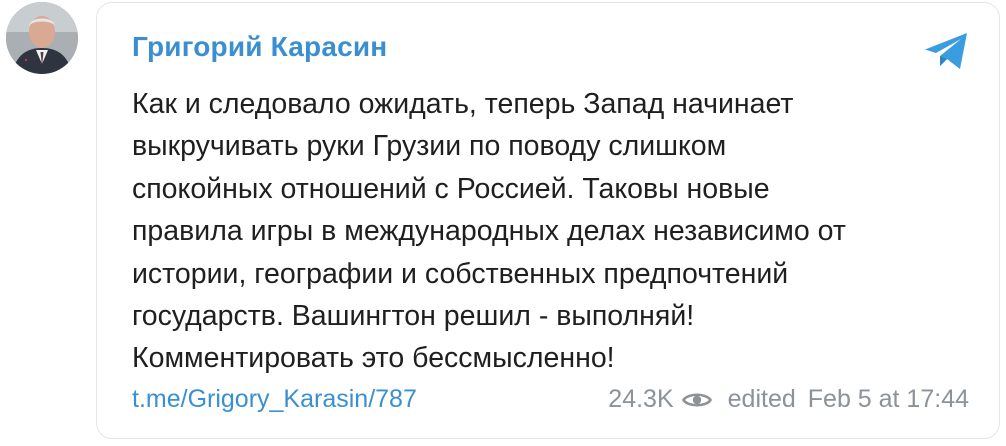  What do you see at coordinates (259, 47) in the screenshot?
I see `post-author-name: Григорий Карасин` at bounding box center [259, 47].